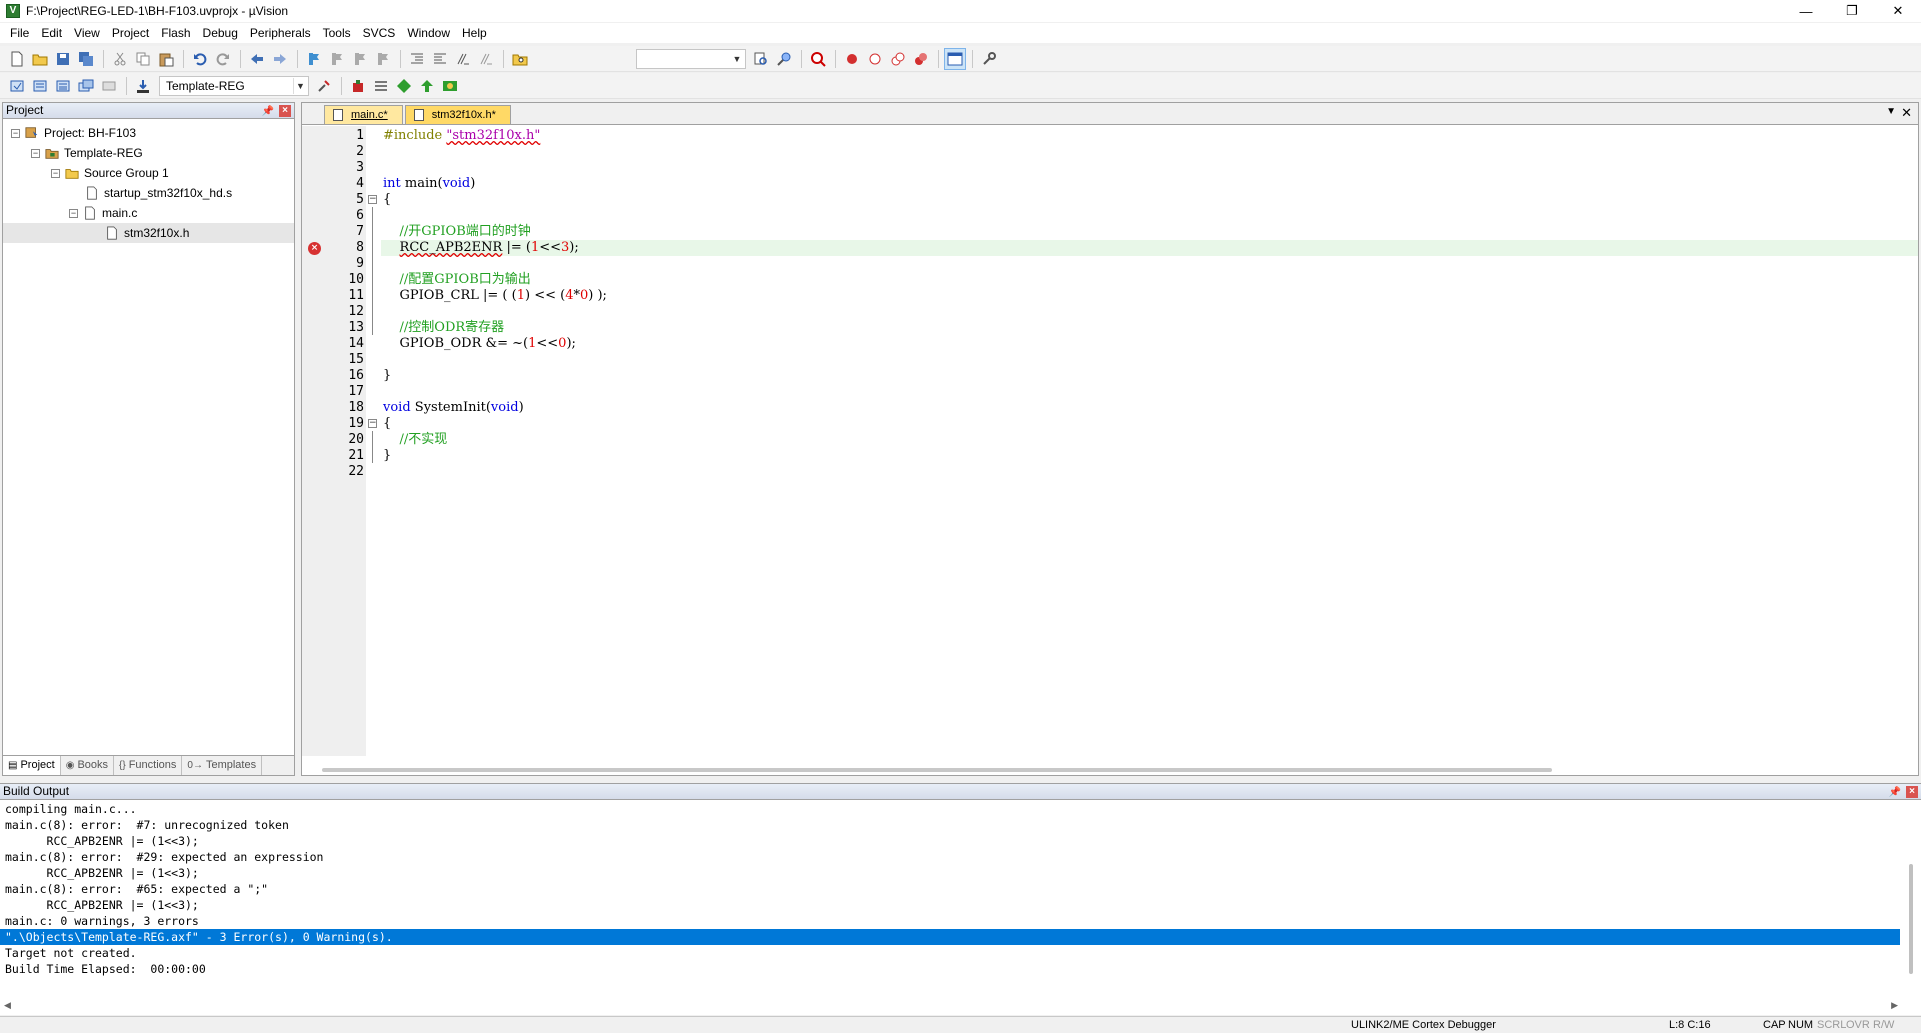  I want to click on close-icon: ✕, so click(1906, 113).